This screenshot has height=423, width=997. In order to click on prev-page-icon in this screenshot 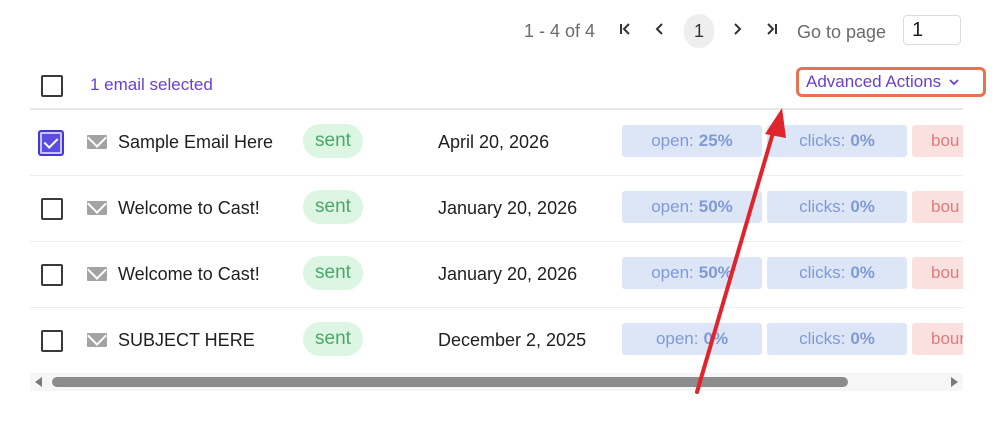, I will do `click(660, 31)`.